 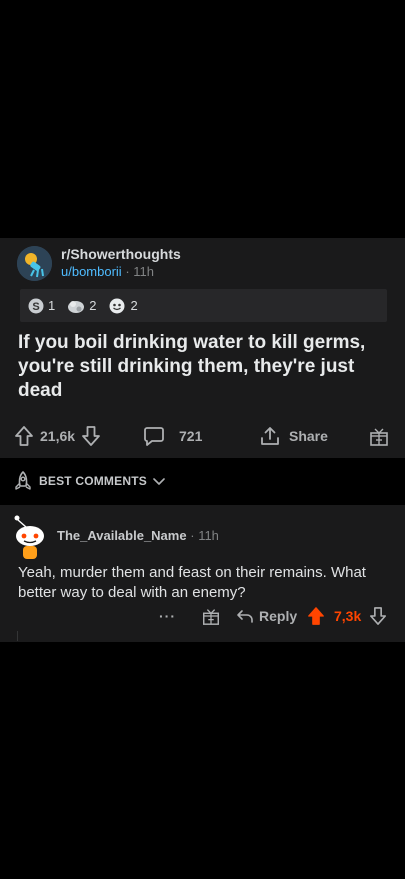 I want to click on comment-age: 11h, so click(x=208, y=535).